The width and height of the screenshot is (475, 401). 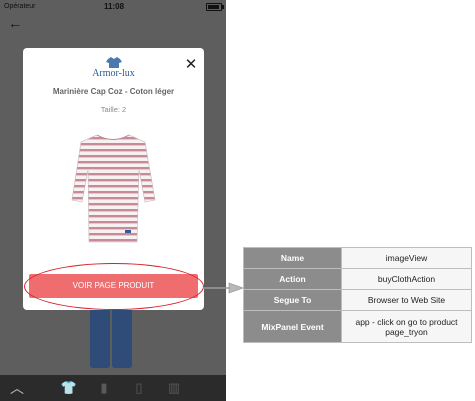 What do you see at coordinates (406, 258) in the screenshot?
I see `row-value: imageView` at bounding box center [406, 258].